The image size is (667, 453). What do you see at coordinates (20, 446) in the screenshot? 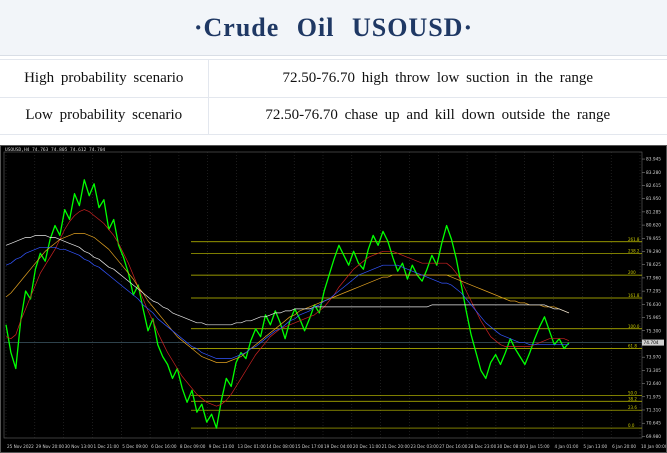
I see `x-tick-label: 25 Nov 2022` at bounding box center [20, 446].